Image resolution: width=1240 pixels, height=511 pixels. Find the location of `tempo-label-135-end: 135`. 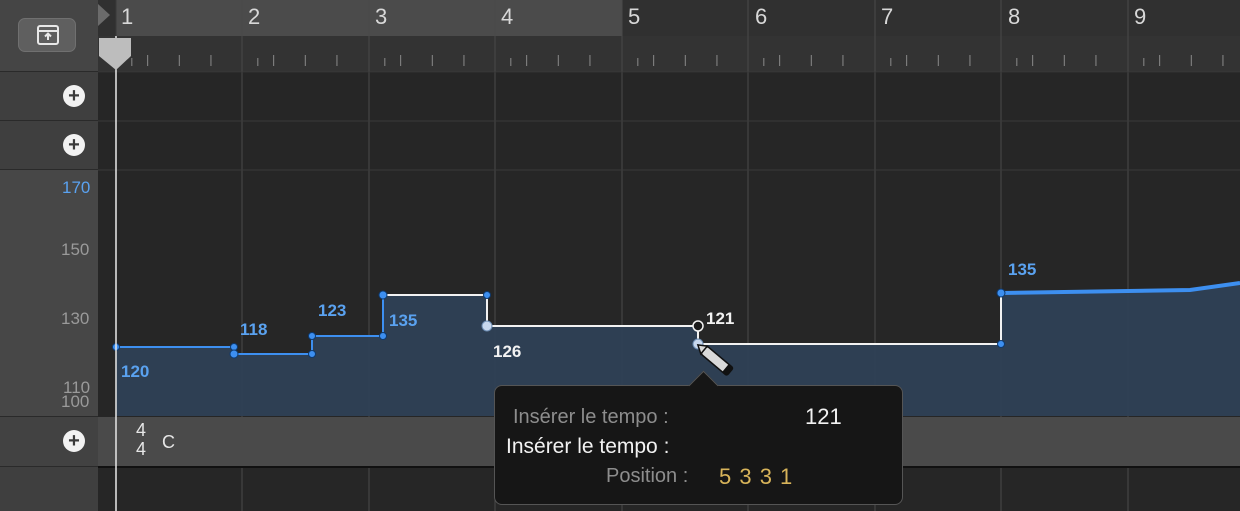

tempo-label-135-end: 135 is located at coordinates (1022, 269).